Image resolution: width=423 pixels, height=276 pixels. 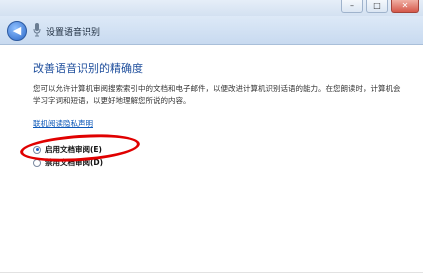 What do you see at coordinates (405, 6) in the screenshot?
I see `close-button: ✕` at bounding box center [405, 6].